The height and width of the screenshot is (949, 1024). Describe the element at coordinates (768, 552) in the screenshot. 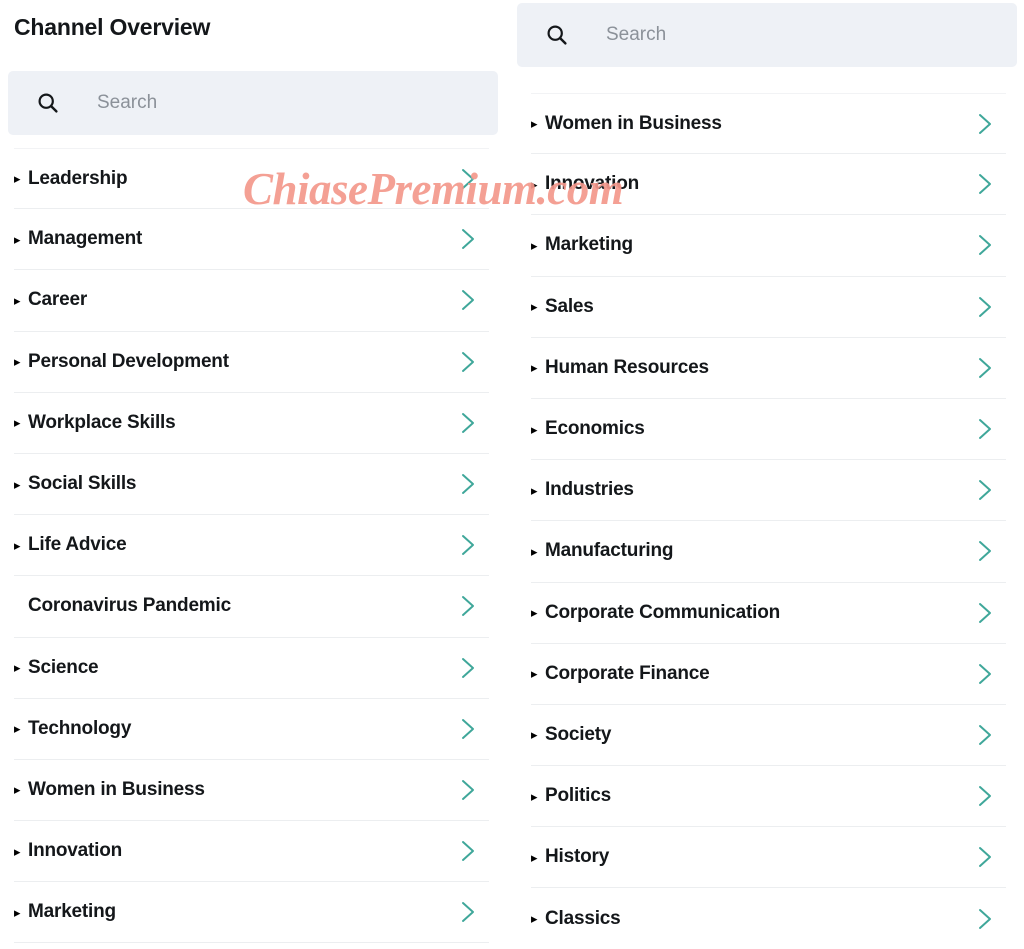

I see `channel-row-manufacturing: ▸ Manufacturing` at that location.